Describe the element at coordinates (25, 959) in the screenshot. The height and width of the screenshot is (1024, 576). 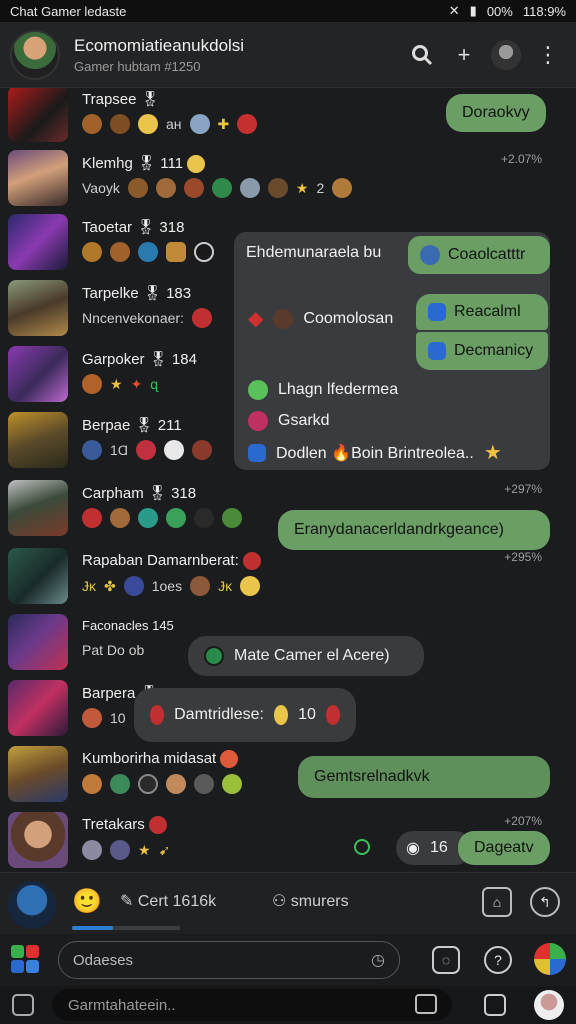
I see `apps-icon` at that location.